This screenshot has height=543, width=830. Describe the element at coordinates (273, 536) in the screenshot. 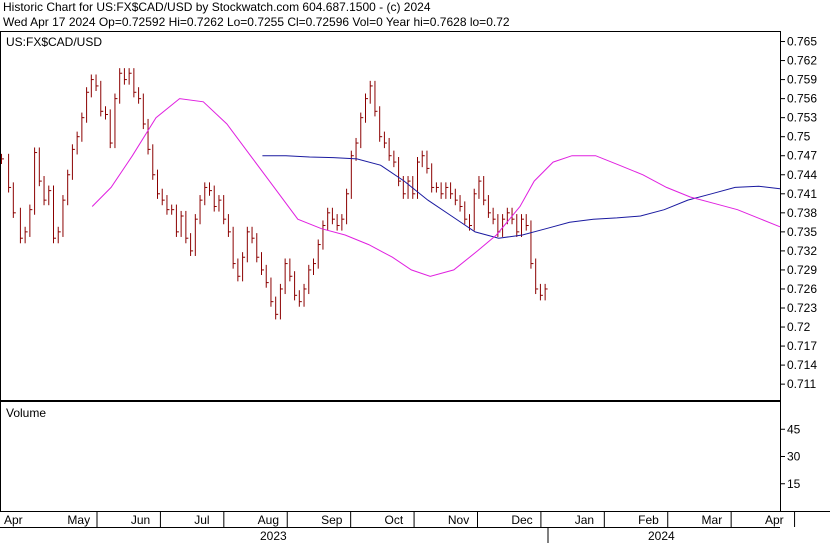

I see `year-label: 2023` at that location.